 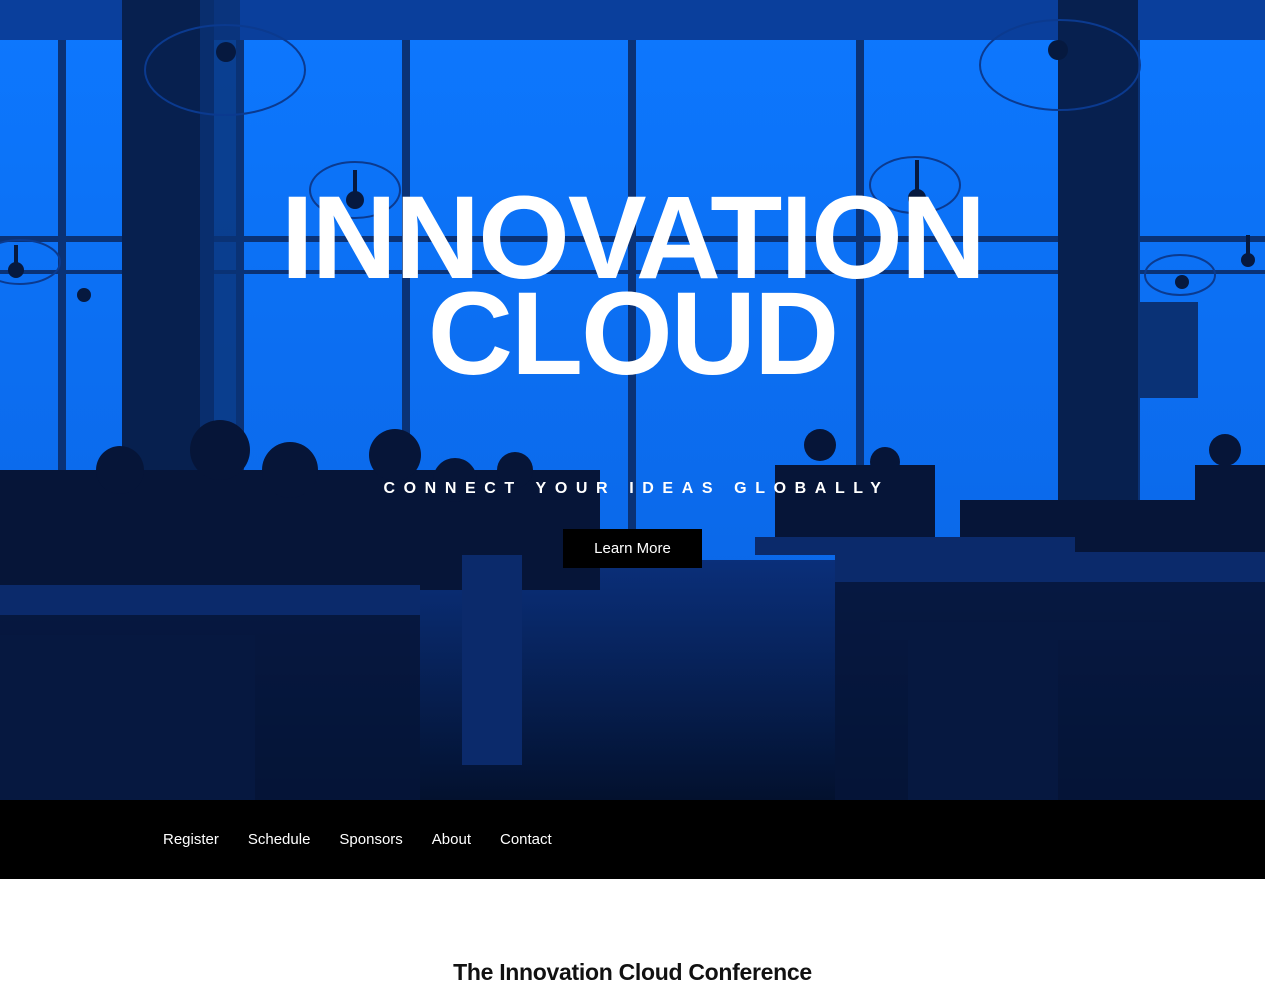 What do you see at coordinates (632, 839) in the screenshot?
I see `main-navigation: Register Schedule Sponsors About Contact` at bounding box center [632, 839].